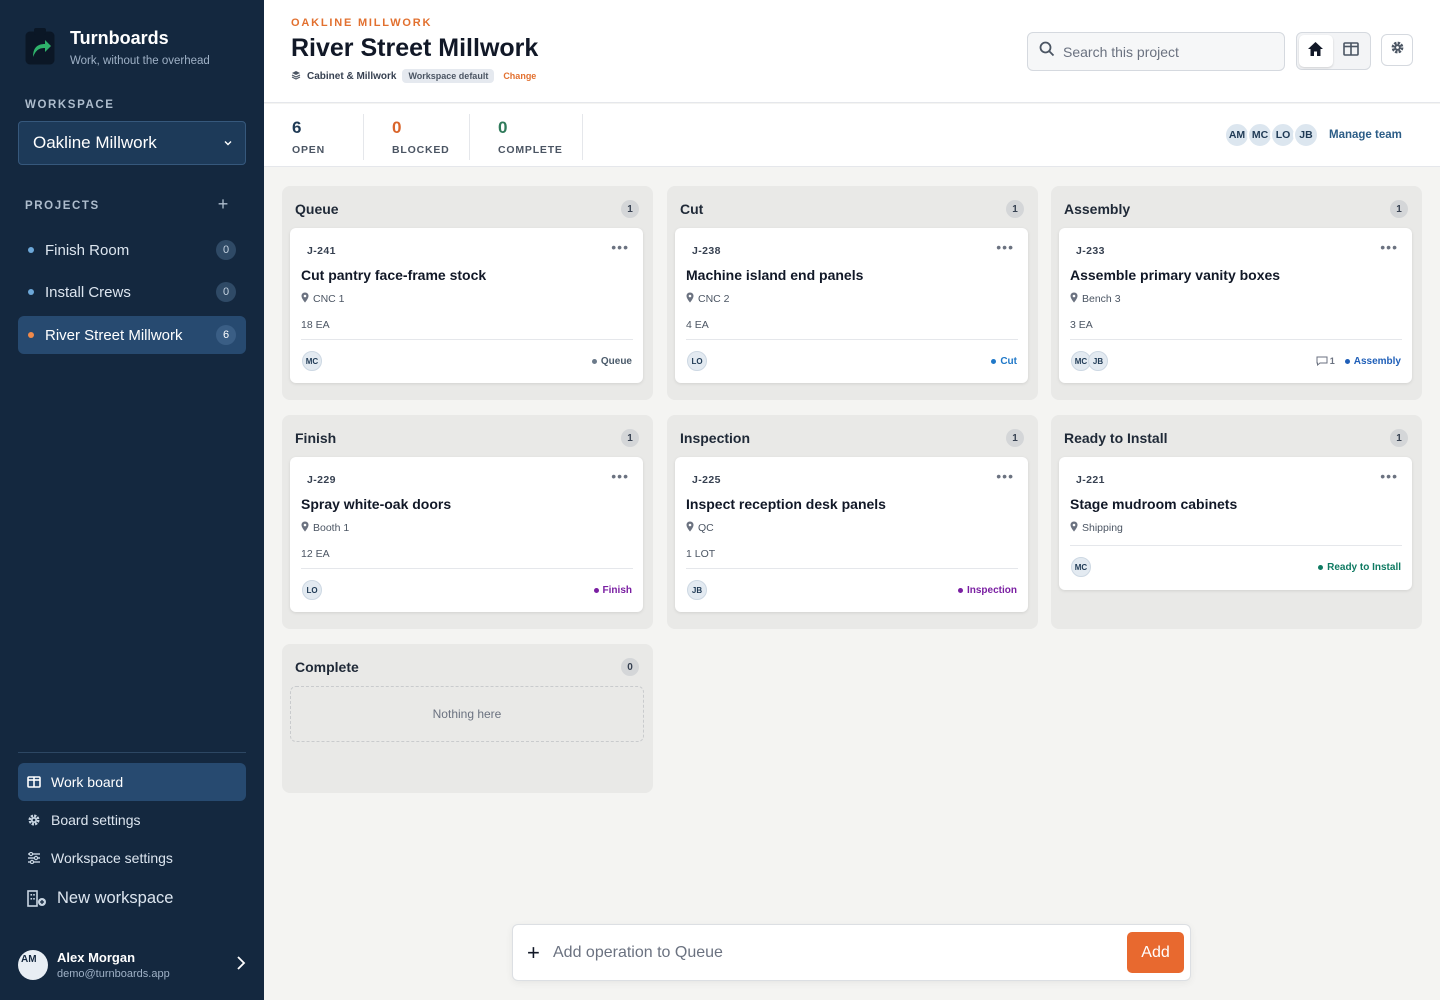 This screenshot has height=1000, width=1440. I want to click on sidebar-item-finish-room: Finish Room 0, so click(132, 250).